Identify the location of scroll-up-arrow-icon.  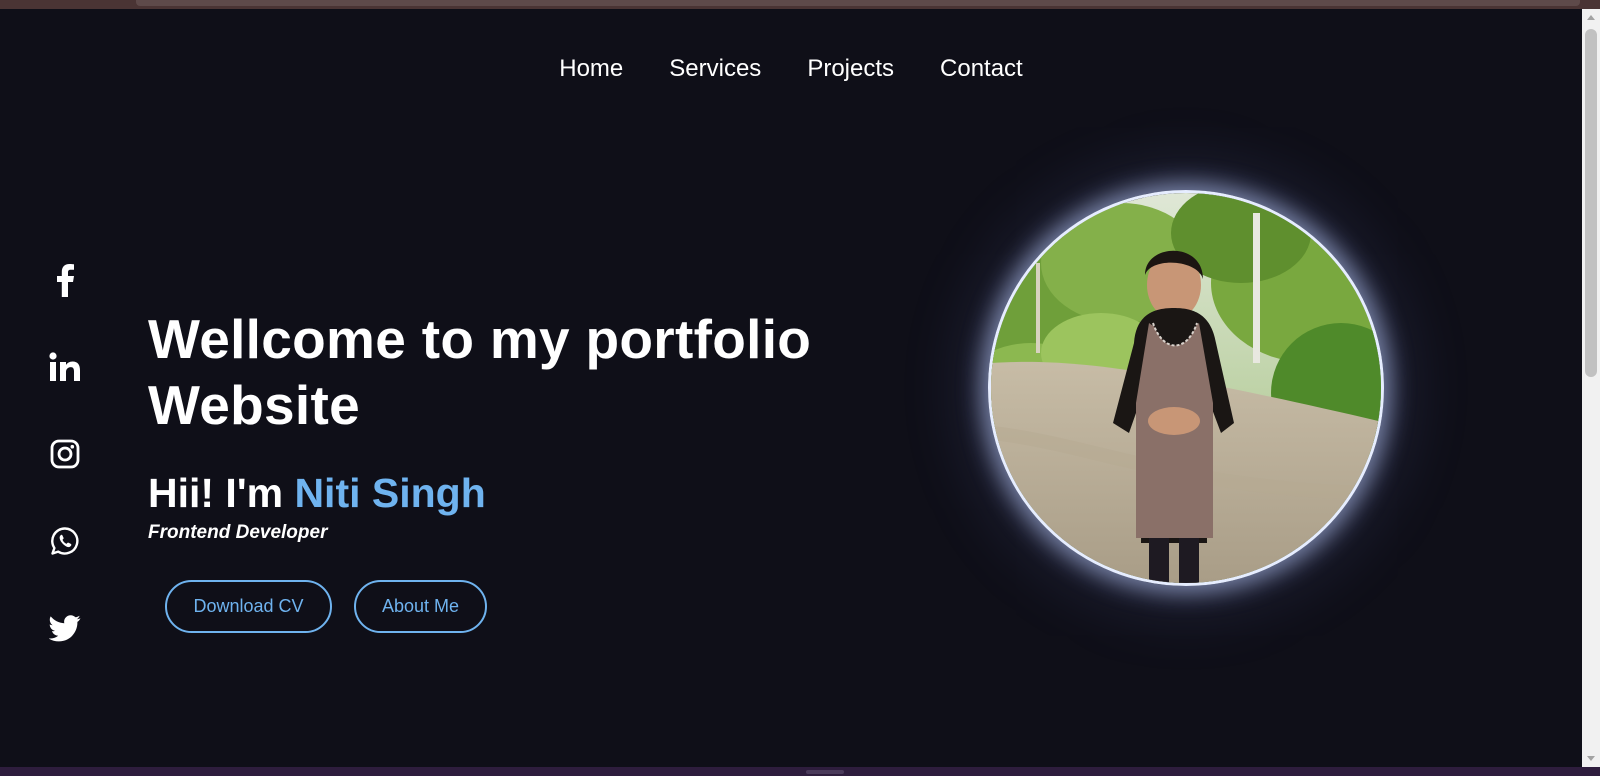
(1591, 17).